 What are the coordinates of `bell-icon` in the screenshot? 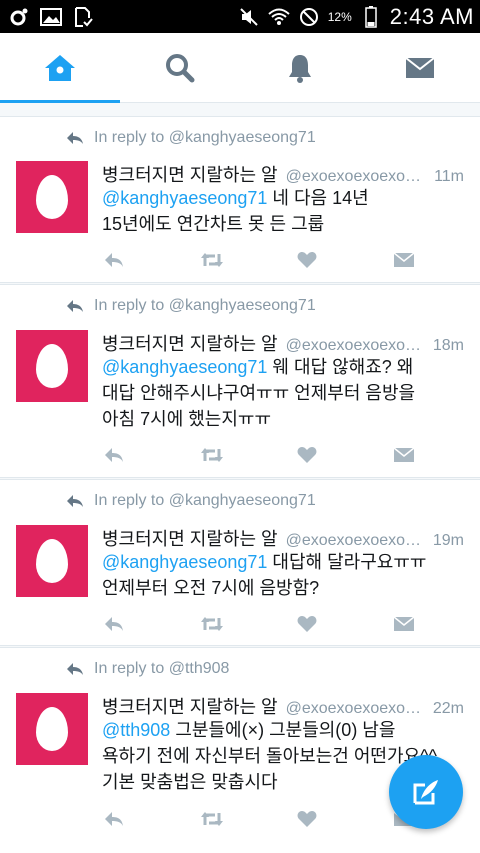 It's located at (300, 69).